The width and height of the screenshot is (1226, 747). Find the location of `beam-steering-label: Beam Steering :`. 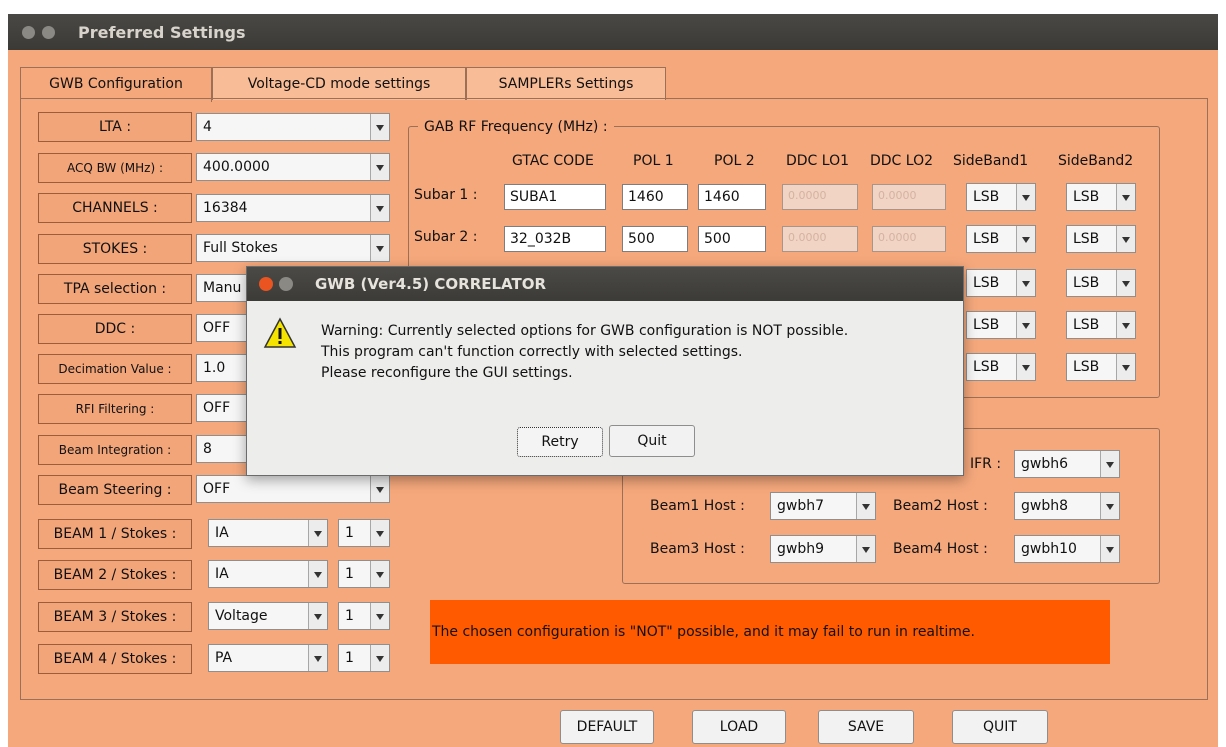

beam-steering-label: Beam Steering : is located at coordinates (115, 490).